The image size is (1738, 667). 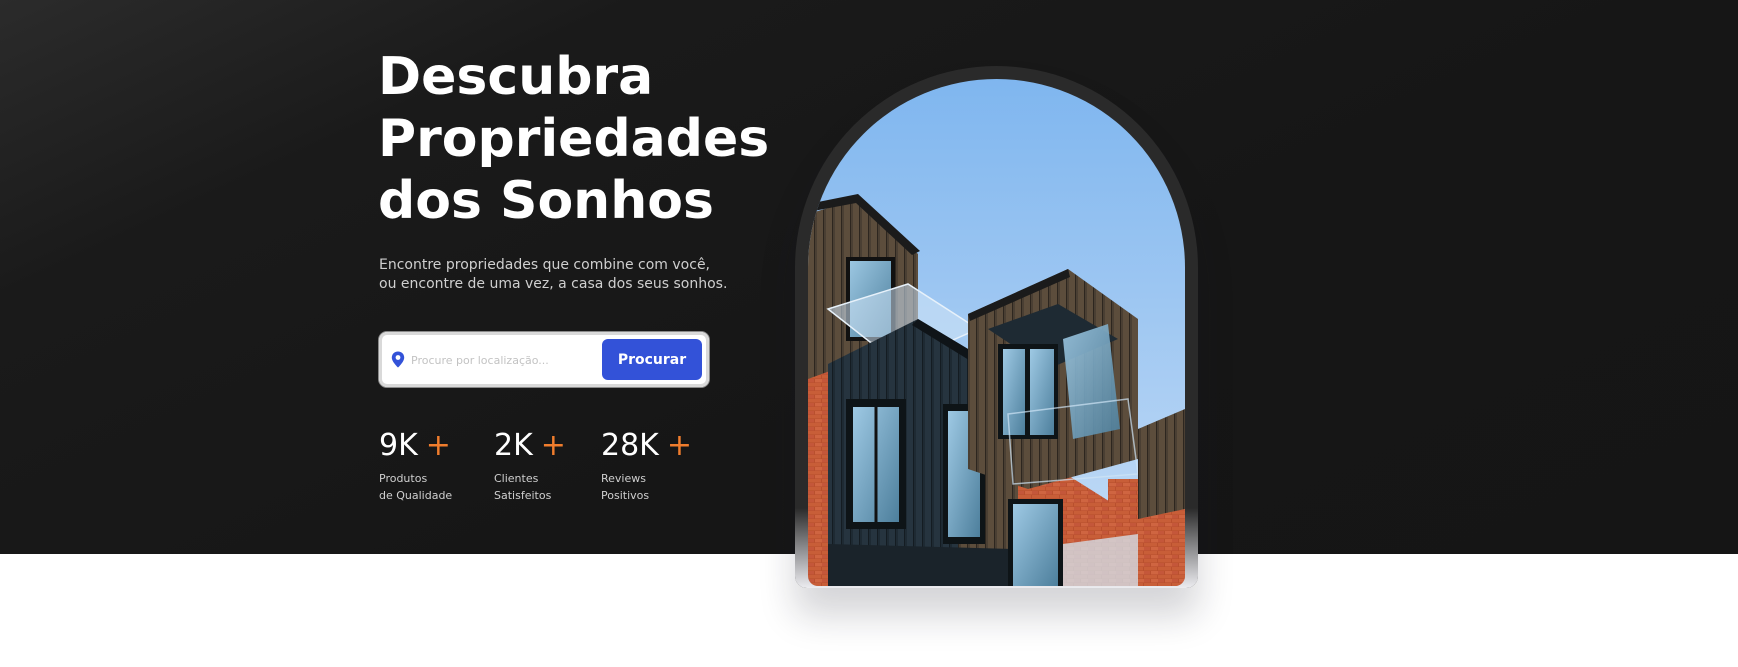 What do you see at coordinates (415, 487) in the screenshot?
I see `stat-label: Produtos de Qualidade` at bounding box center [415, 487].